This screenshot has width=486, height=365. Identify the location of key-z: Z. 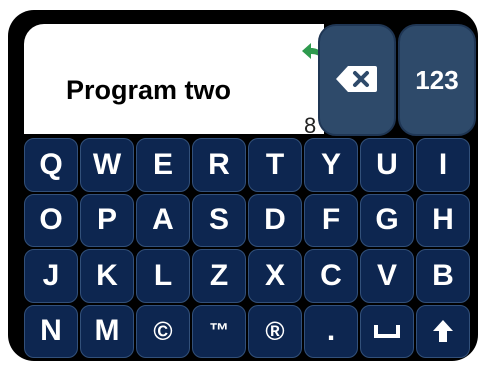
(219, 276).